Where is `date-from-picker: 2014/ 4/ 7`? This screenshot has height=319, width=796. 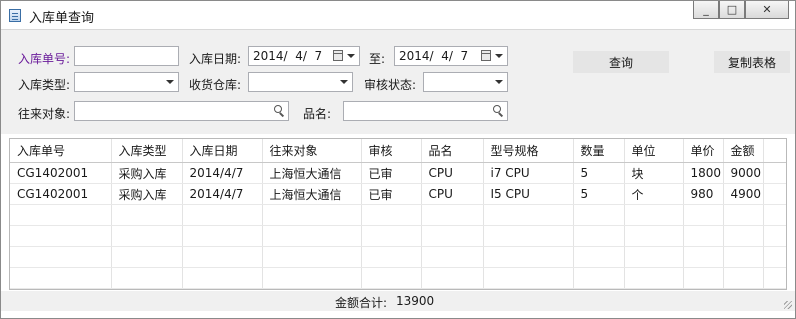
date-from-picker: 2014/ 4/ 7 is located at coordinates (304, 56).